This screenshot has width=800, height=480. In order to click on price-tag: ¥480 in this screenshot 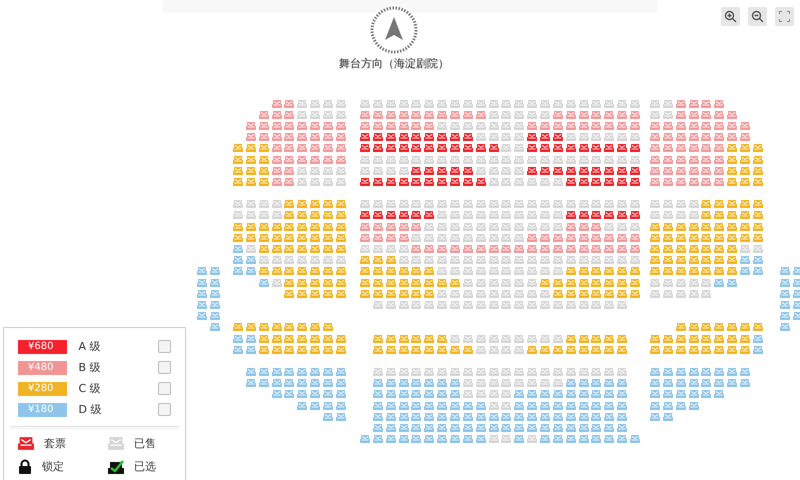, I will do `click(42, 367)`.